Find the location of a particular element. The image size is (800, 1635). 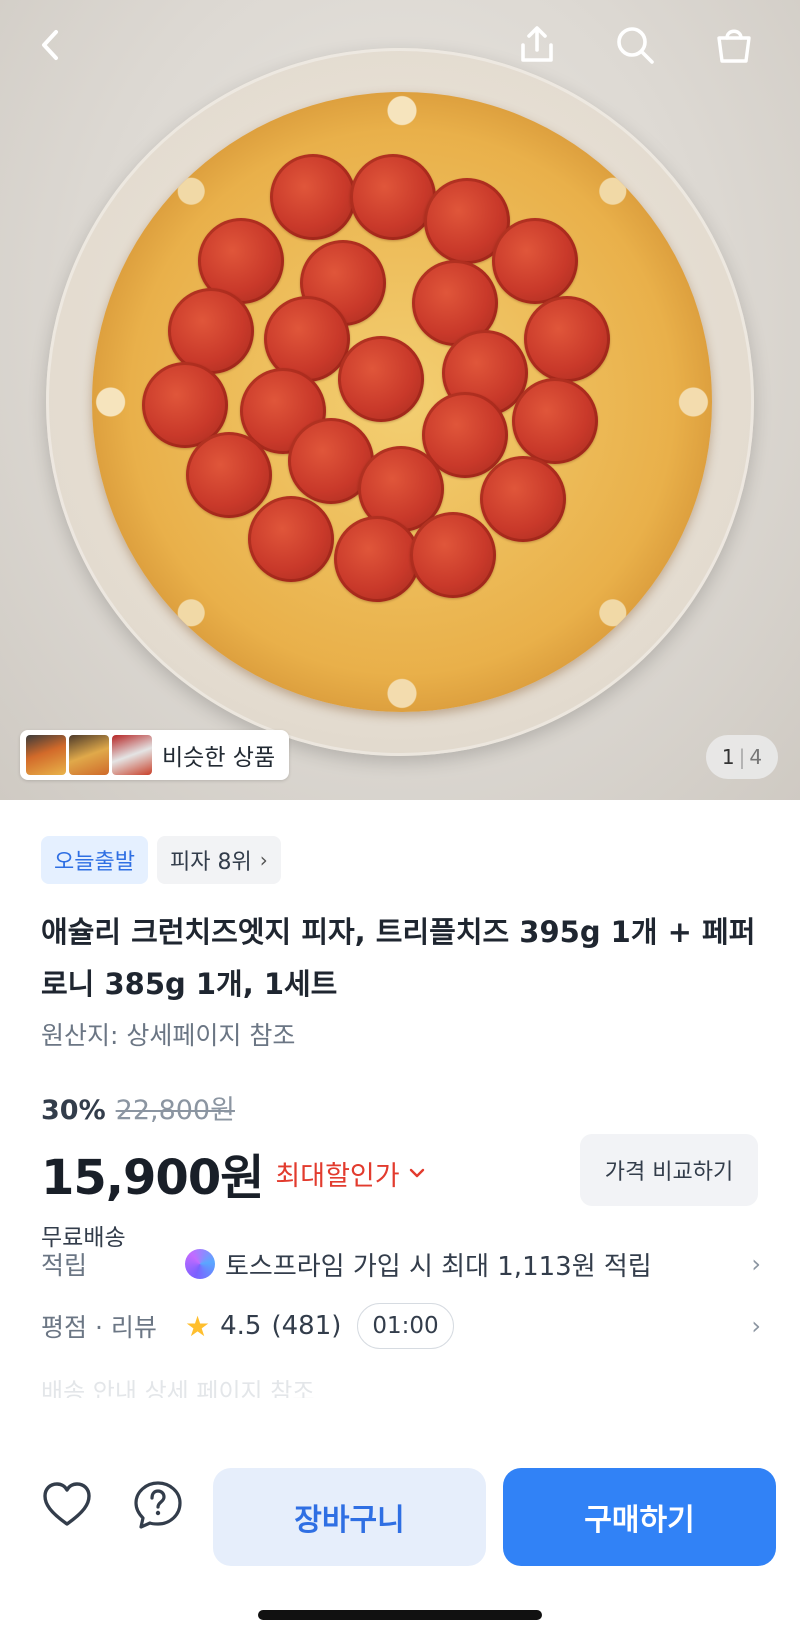

product-chips: 오늘출발 피자 8위 › is located at coordinates (161, 860).